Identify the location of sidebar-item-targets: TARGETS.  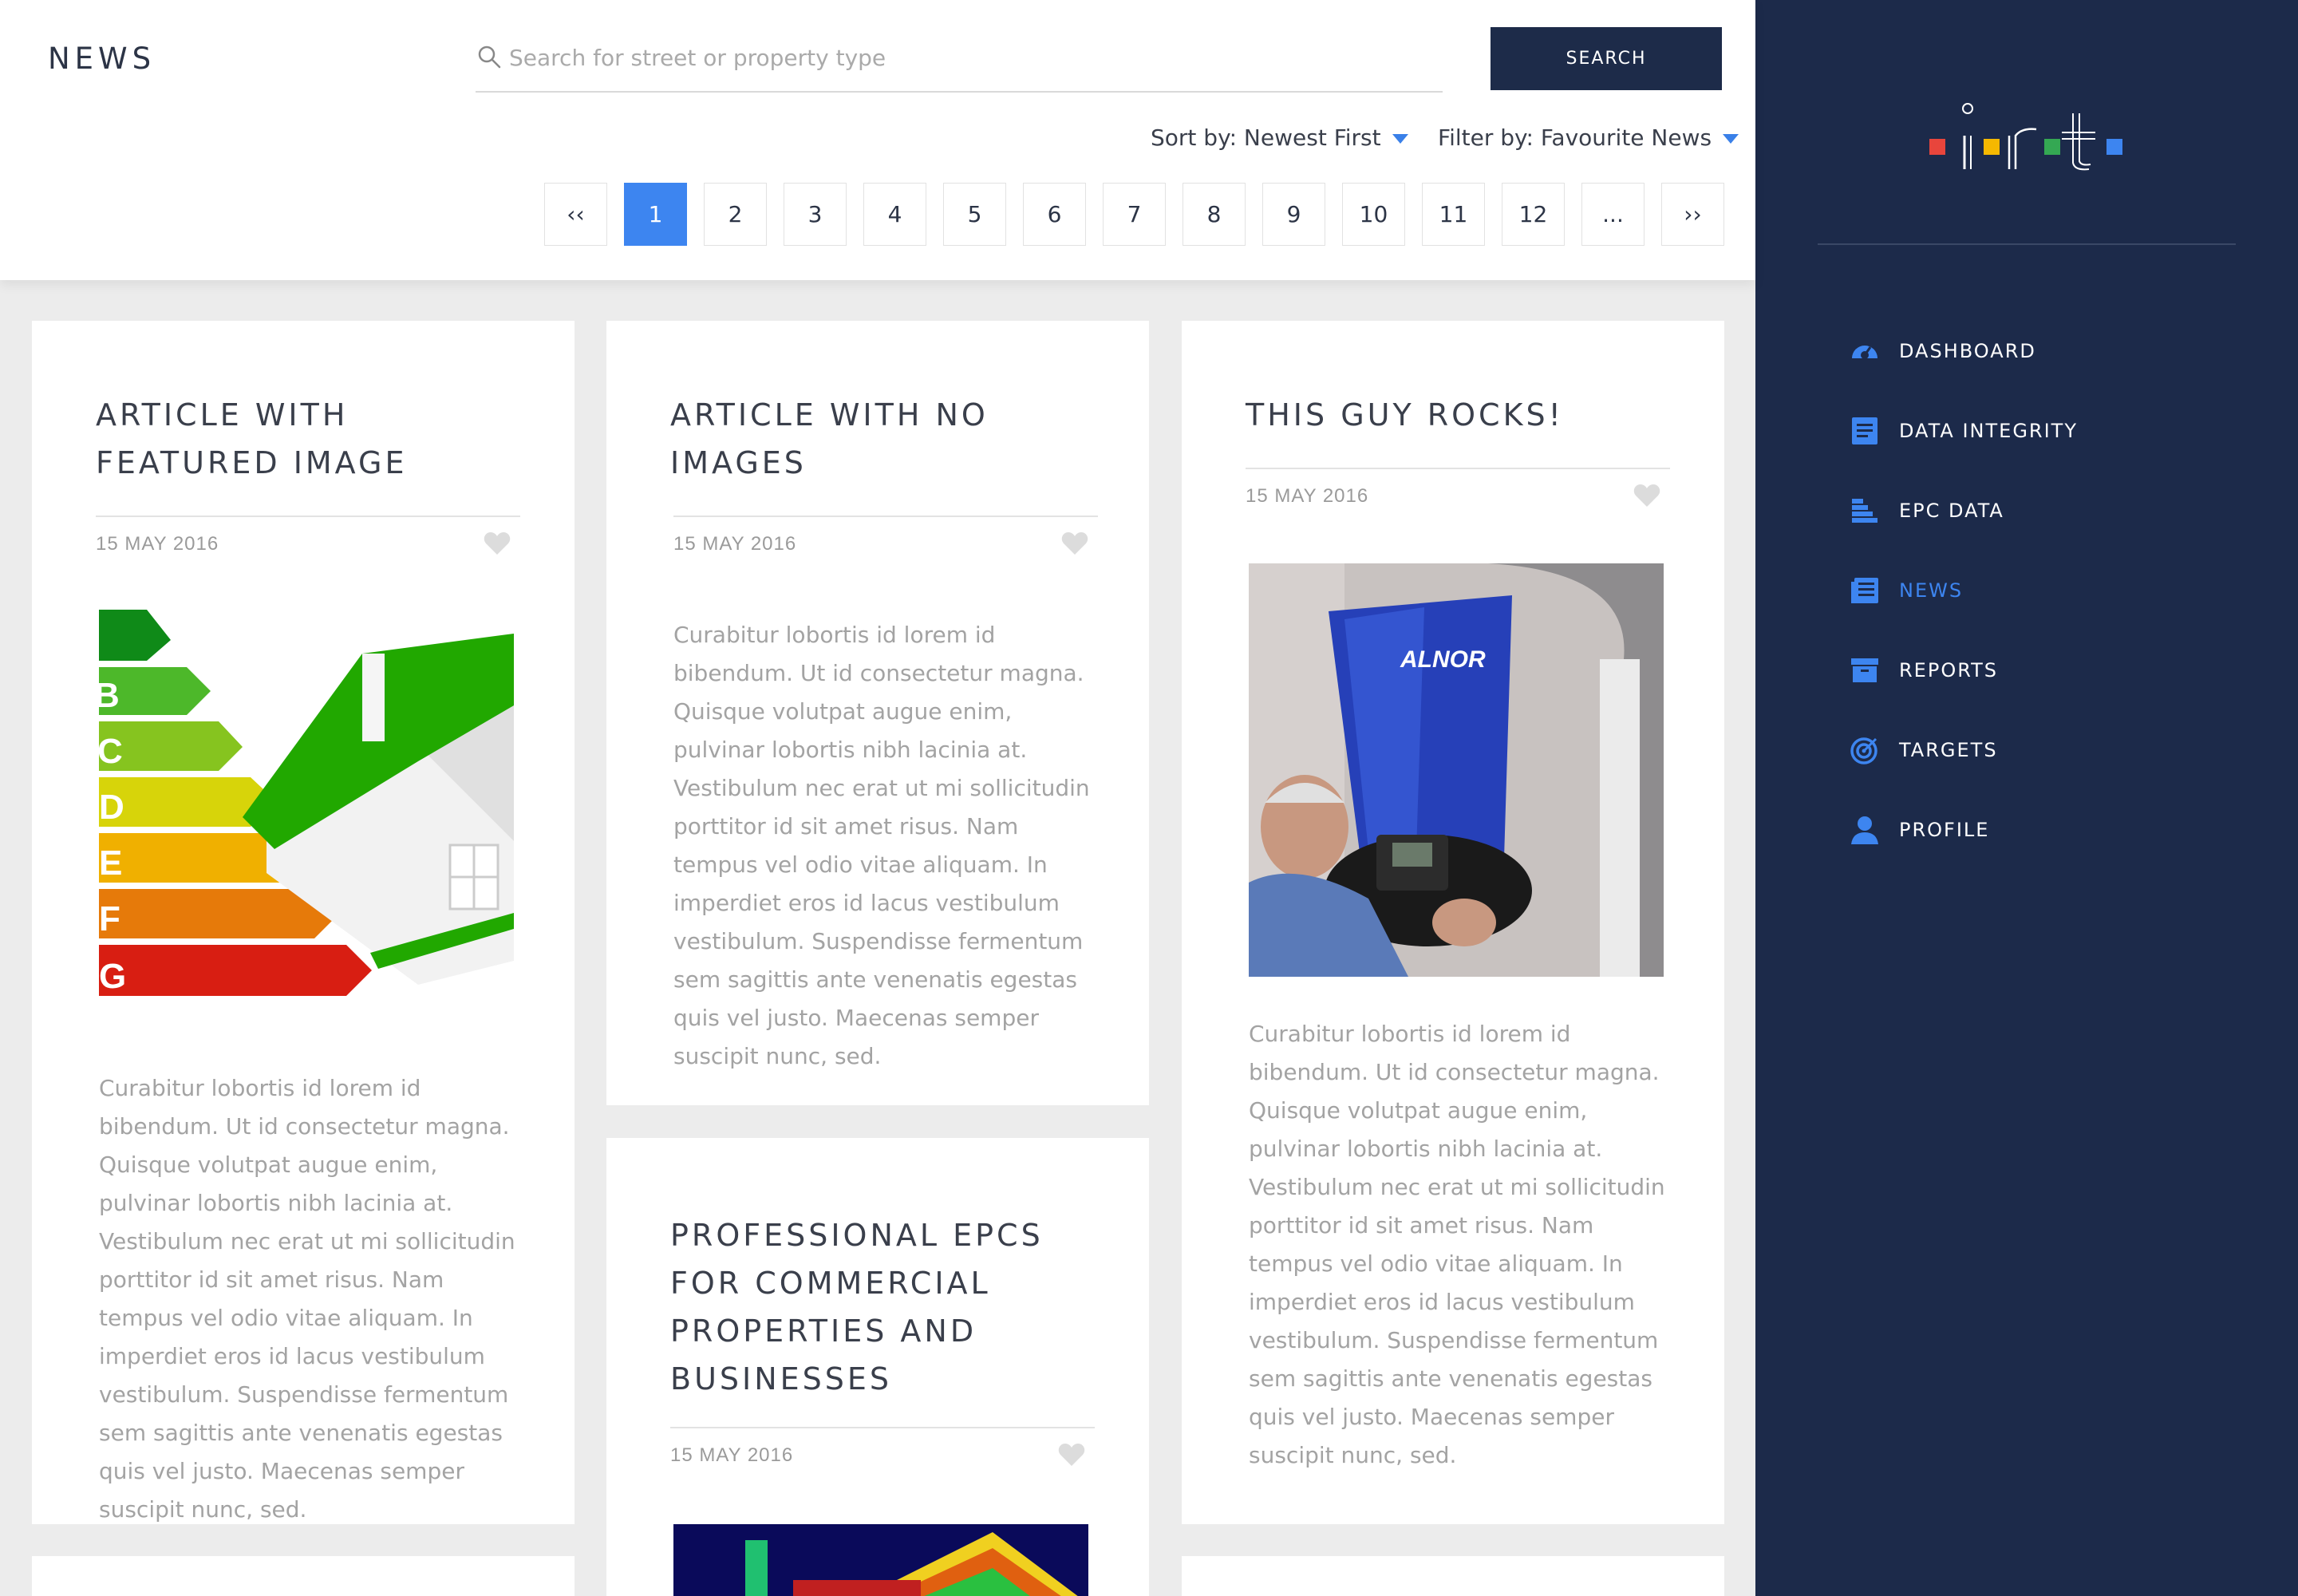
(1964, 750).